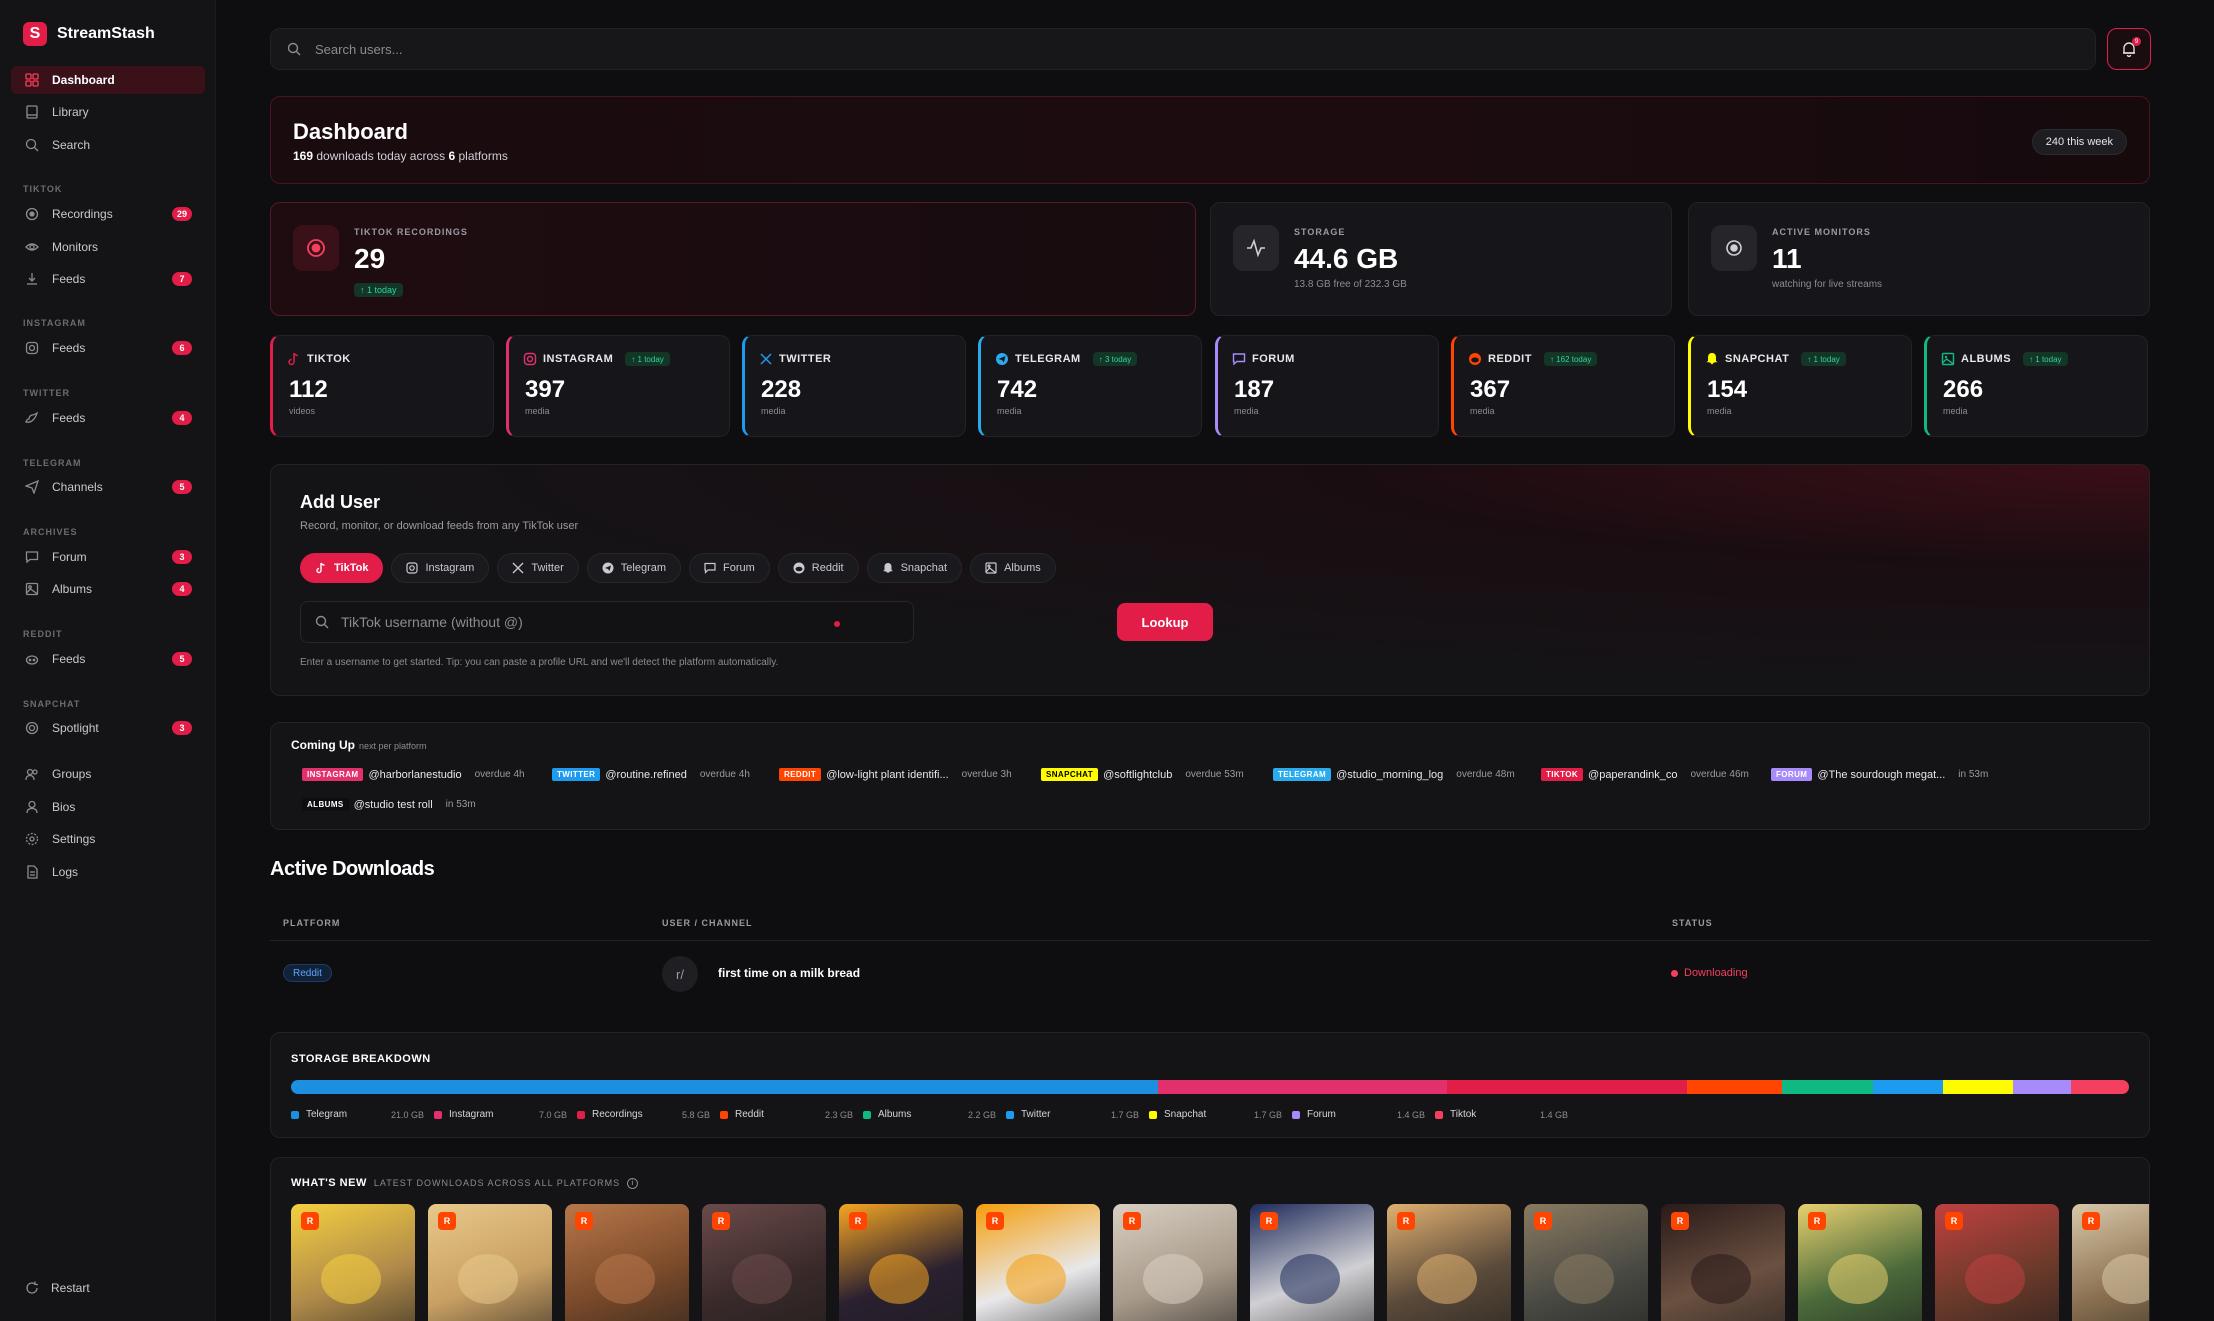 The width and height of the screenshot is (2214, 1321). What do you see at coordinates (108, 418) in the screenshot?
I see `sidebar-item-twitter-feeds: Feeds 4` at bounding box center [108, 418].